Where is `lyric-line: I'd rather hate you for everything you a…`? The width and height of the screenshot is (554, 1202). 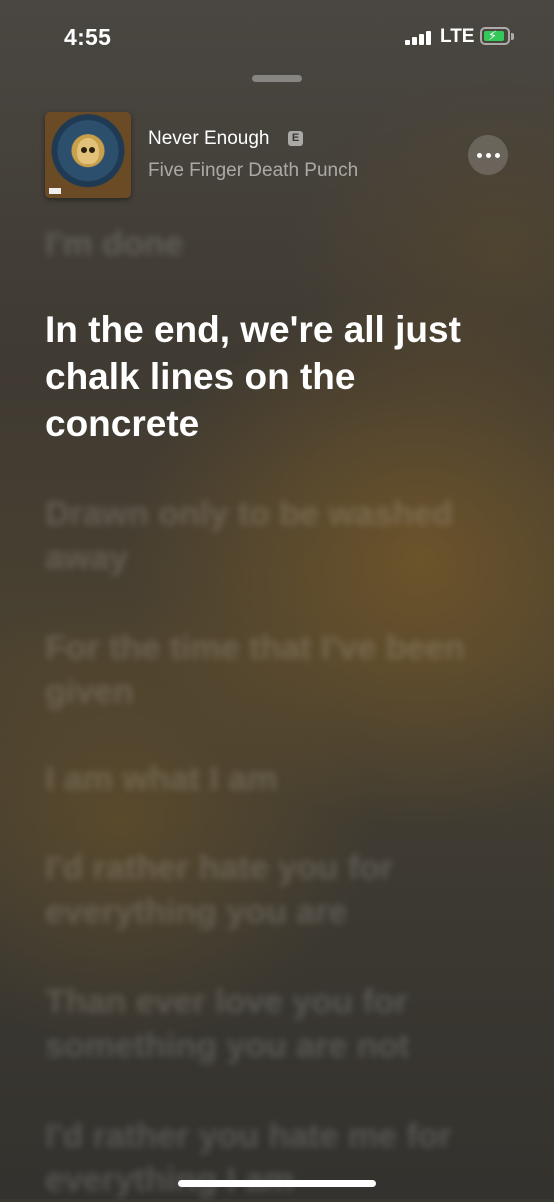 lyric-line: I'd rather hate you for everything you a… is located at coordinates (280, 890).